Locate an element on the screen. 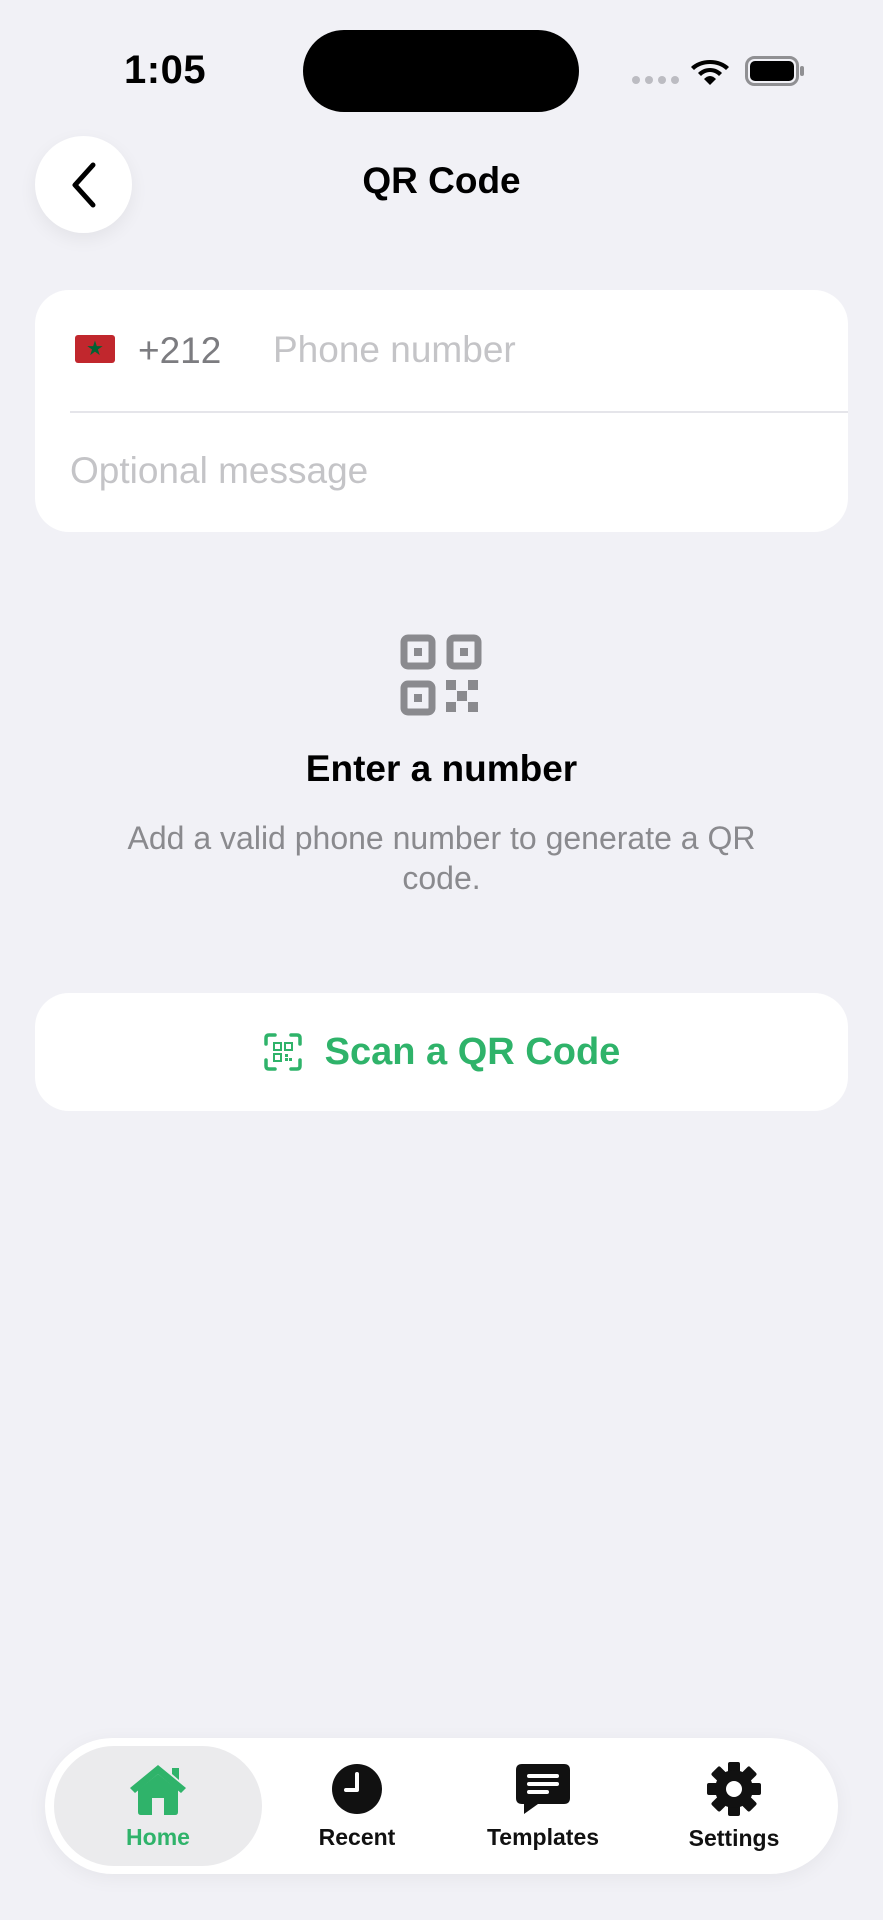  home-icon is located at coordinates (158, 1789).